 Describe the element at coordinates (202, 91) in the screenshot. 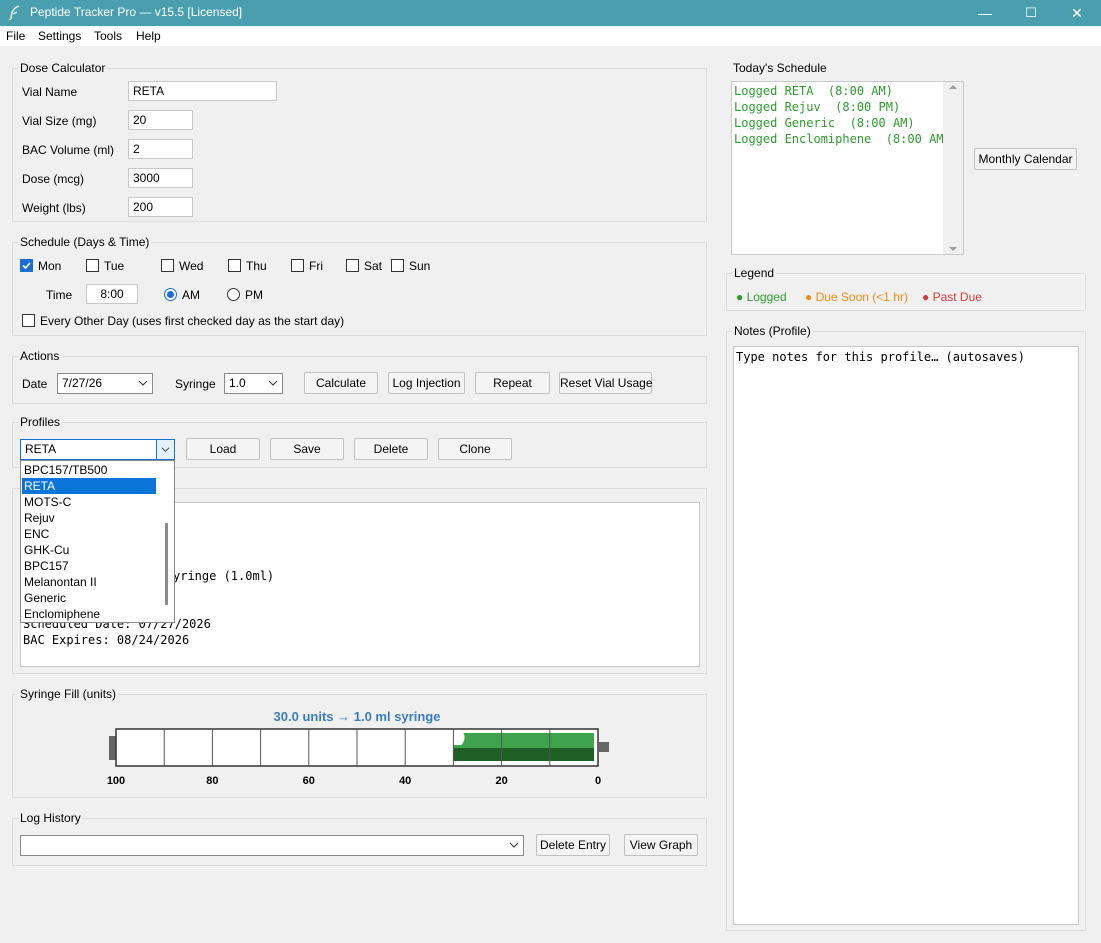

I see `vial-name-field: RETA` at that location.